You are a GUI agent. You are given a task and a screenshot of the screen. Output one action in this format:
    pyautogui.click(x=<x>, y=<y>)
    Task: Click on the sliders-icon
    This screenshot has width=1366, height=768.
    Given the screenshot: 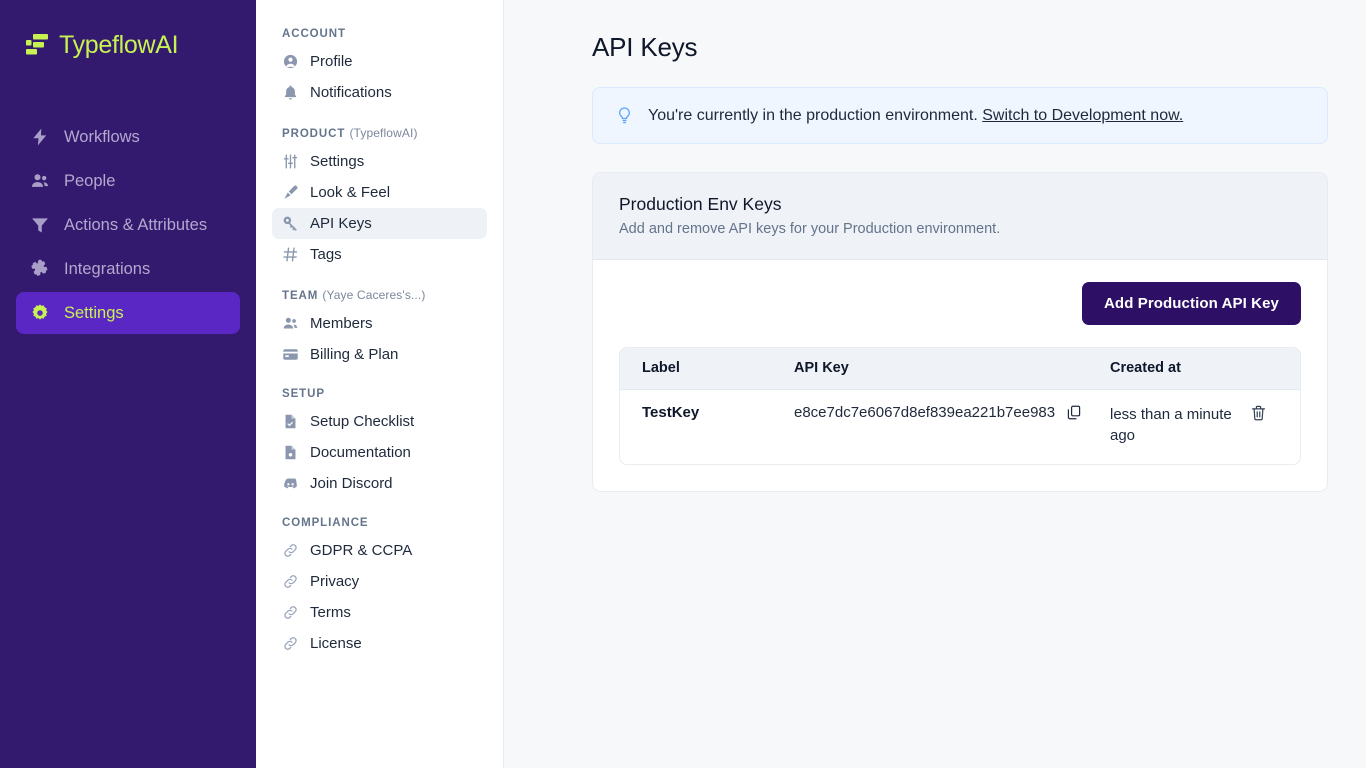 What is the action you would take?
    pyautogui.click(x=290, y=161)
    